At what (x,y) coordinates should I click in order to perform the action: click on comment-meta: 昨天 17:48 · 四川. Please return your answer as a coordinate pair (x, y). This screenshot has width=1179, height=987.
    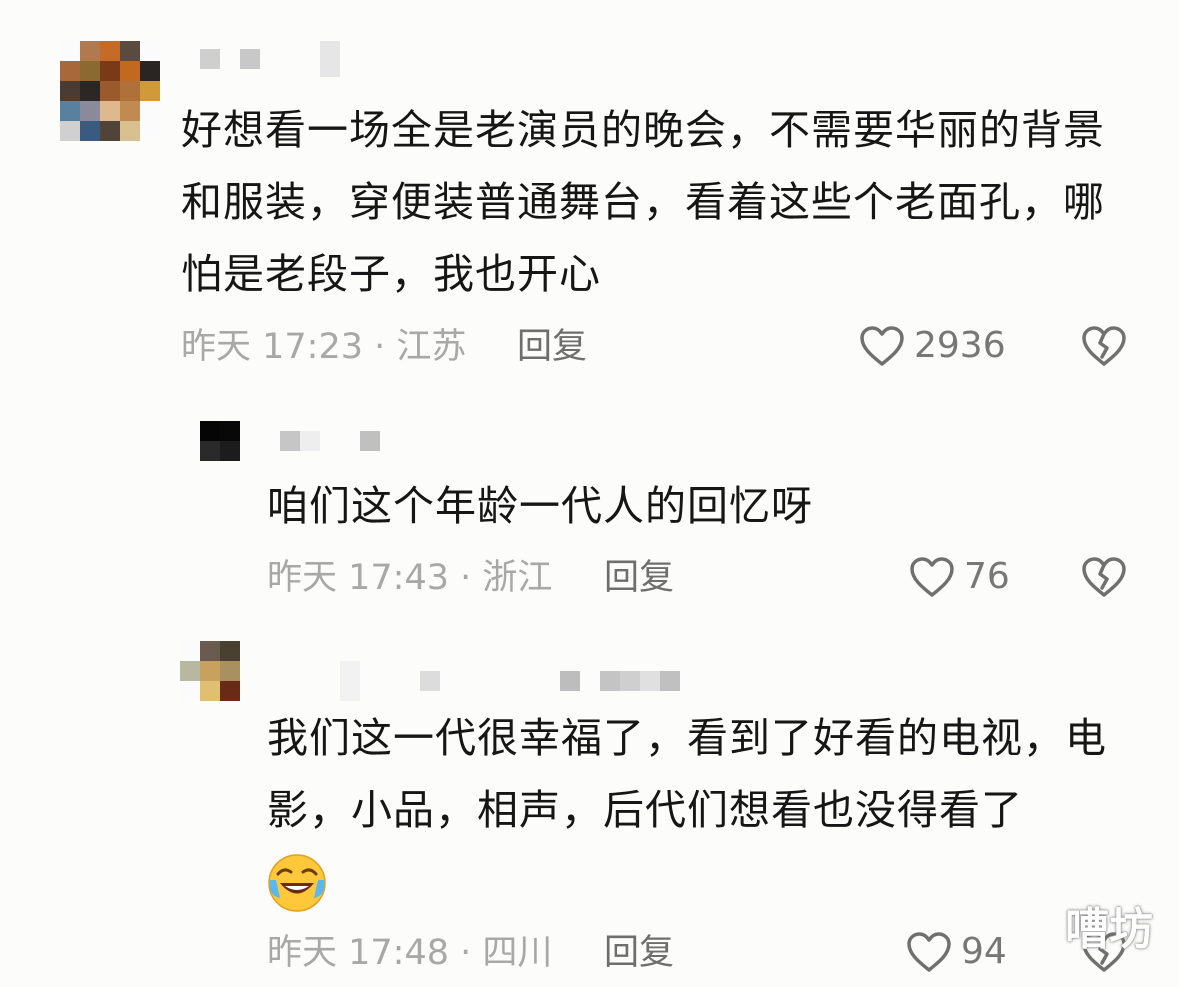
    Looking at the image, I should click on (410, 953).